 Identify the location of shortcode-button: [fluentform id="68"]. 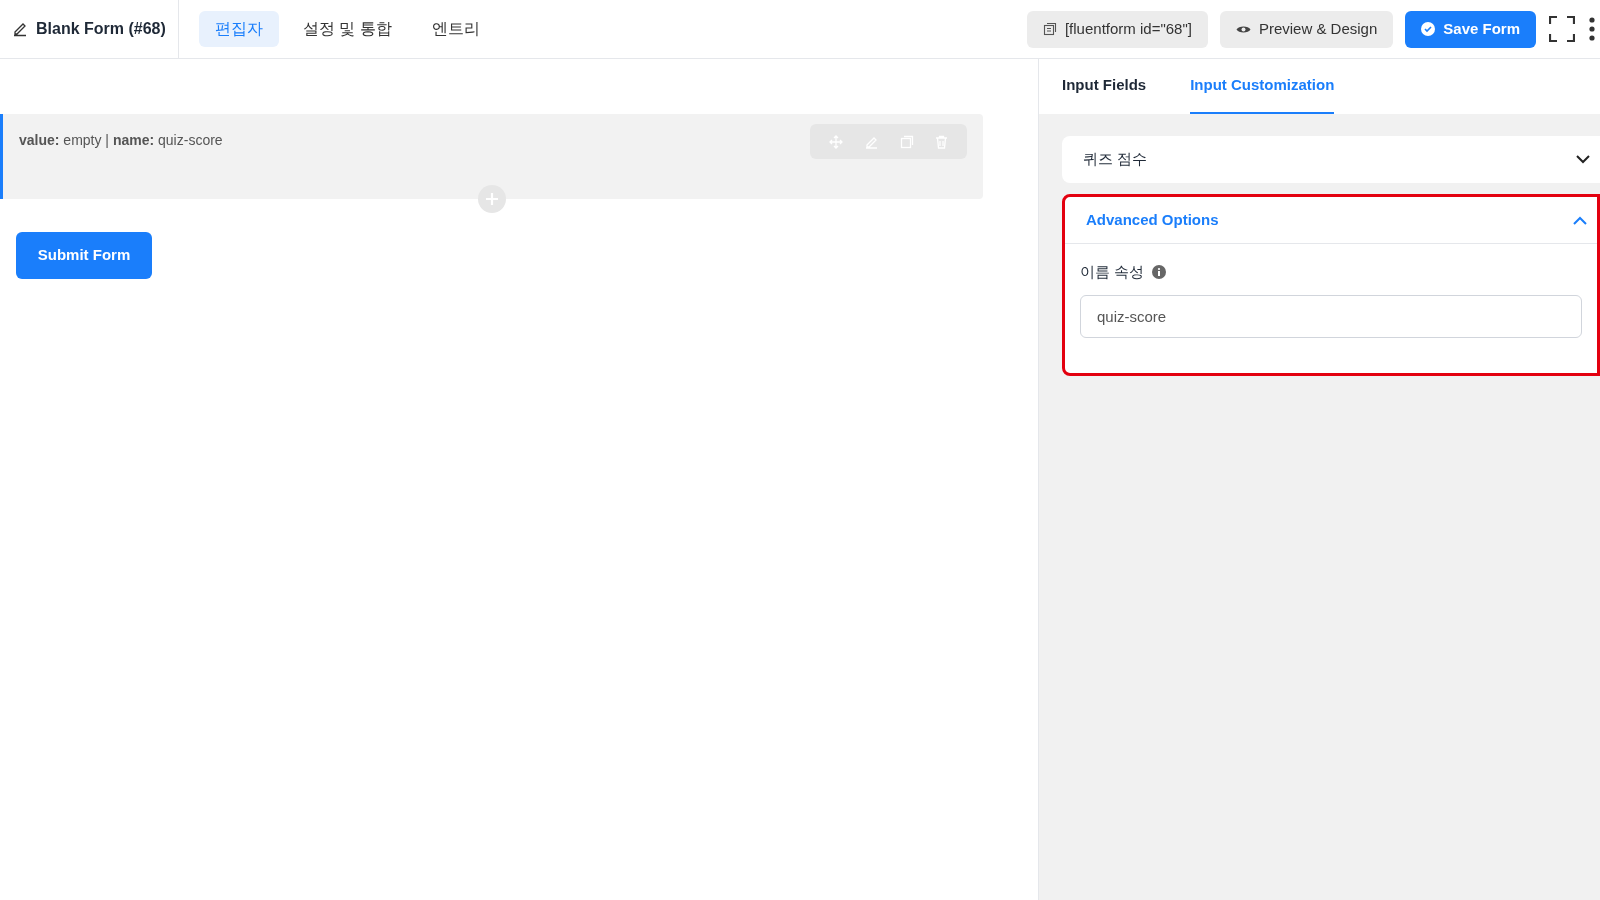
(1117, 29).